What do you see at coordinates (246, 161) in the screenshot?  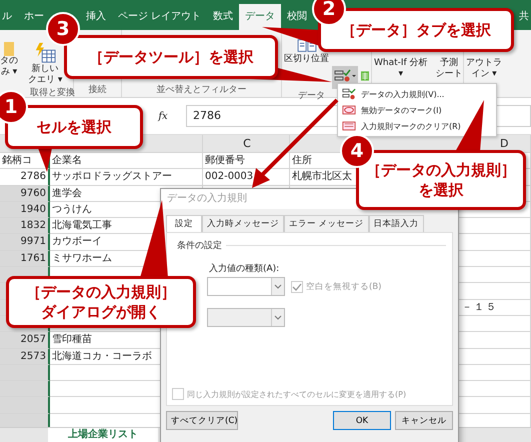 I see `table-cell: 郵便番号` at bounding box center [246, 161].